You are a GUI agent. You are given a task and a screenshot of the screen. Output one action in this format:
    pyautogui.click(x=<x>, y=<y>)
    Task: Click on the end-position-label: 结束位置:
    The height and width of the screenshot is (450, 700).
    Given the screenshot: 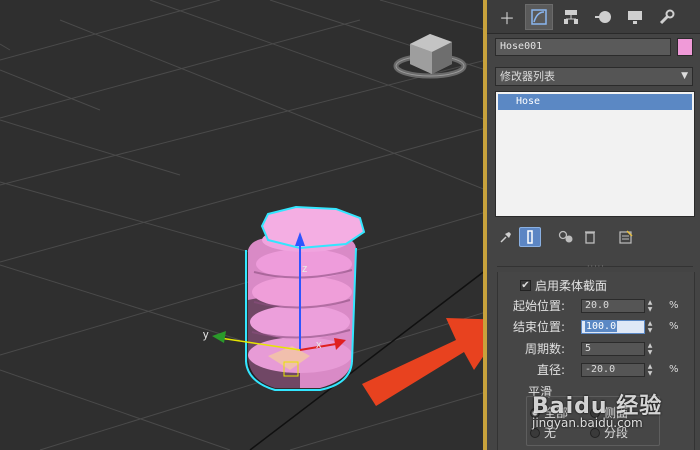 What is the action you would take?
    pyautogui.click(x=538, y=327)
    